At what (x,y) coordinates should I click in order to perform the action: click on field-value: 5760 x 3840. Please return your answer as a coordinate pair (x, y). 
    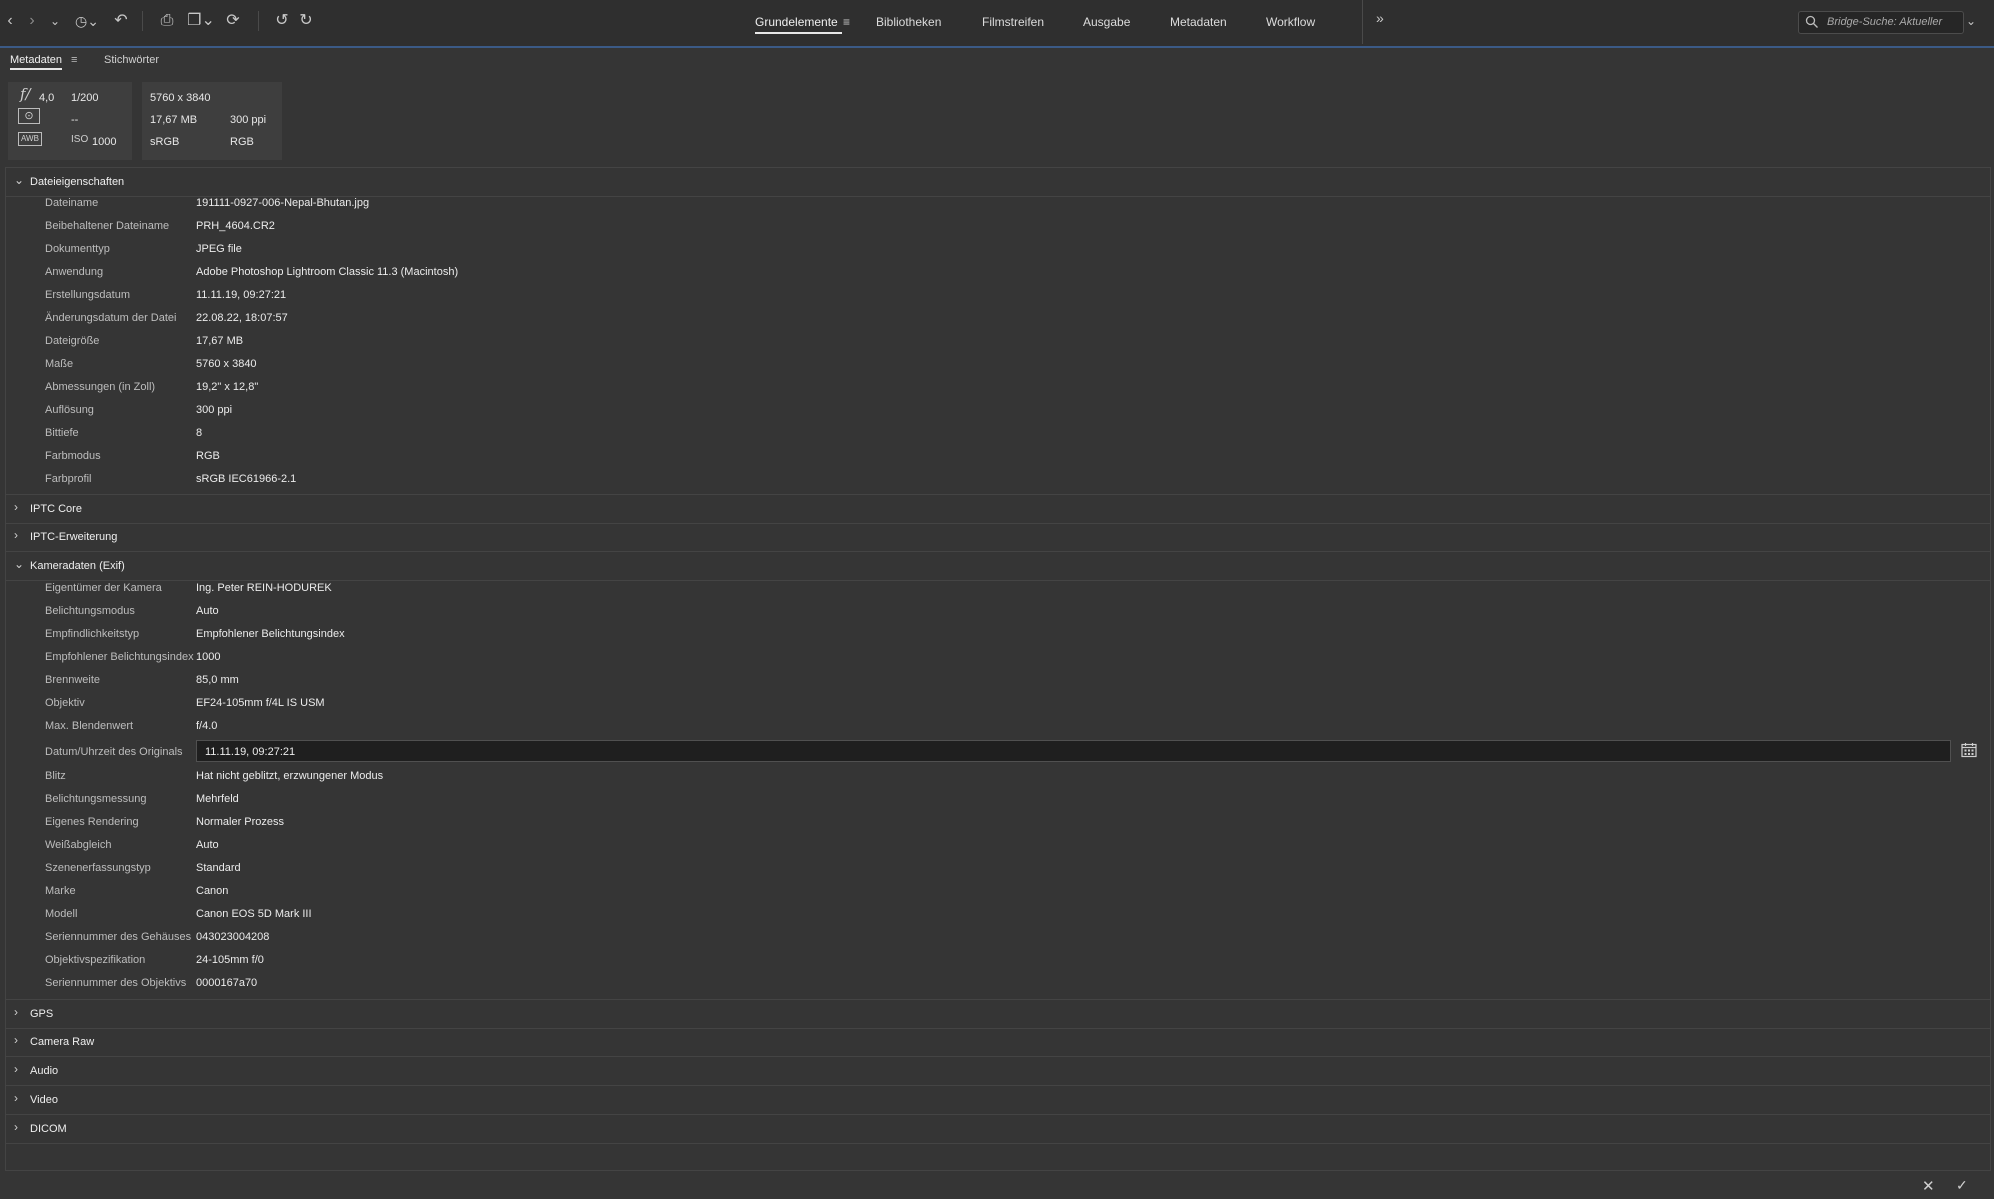
    Looking at the image, I should click on (226, 364).